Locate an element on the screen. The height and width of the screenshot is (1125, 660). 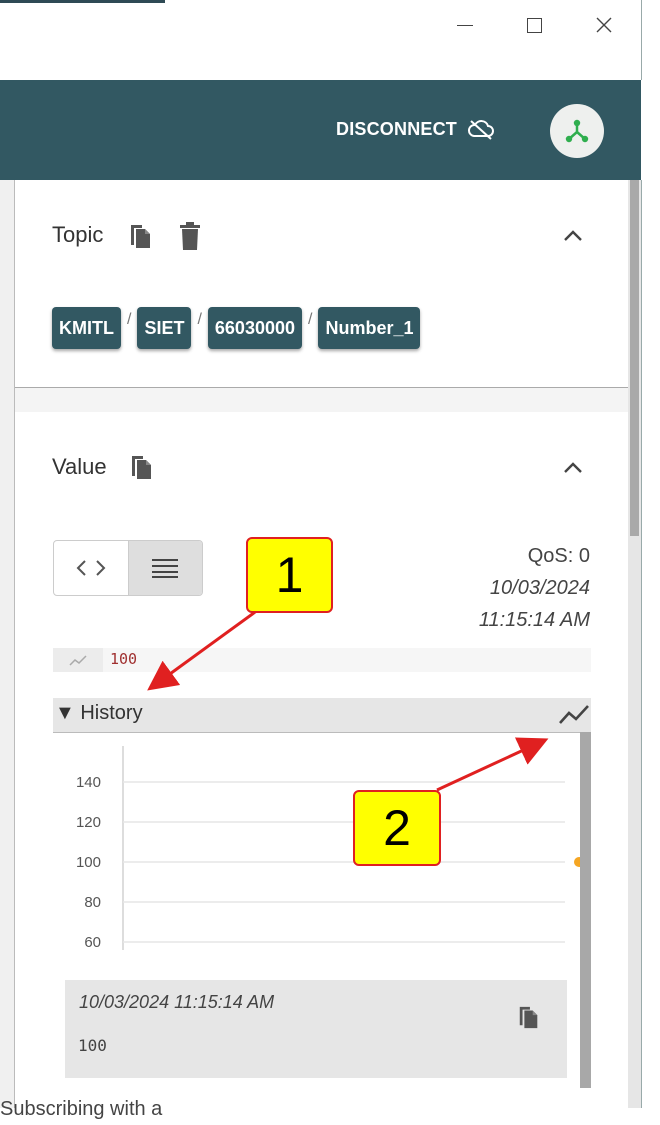
avatar is located at coordinates (577, 131).